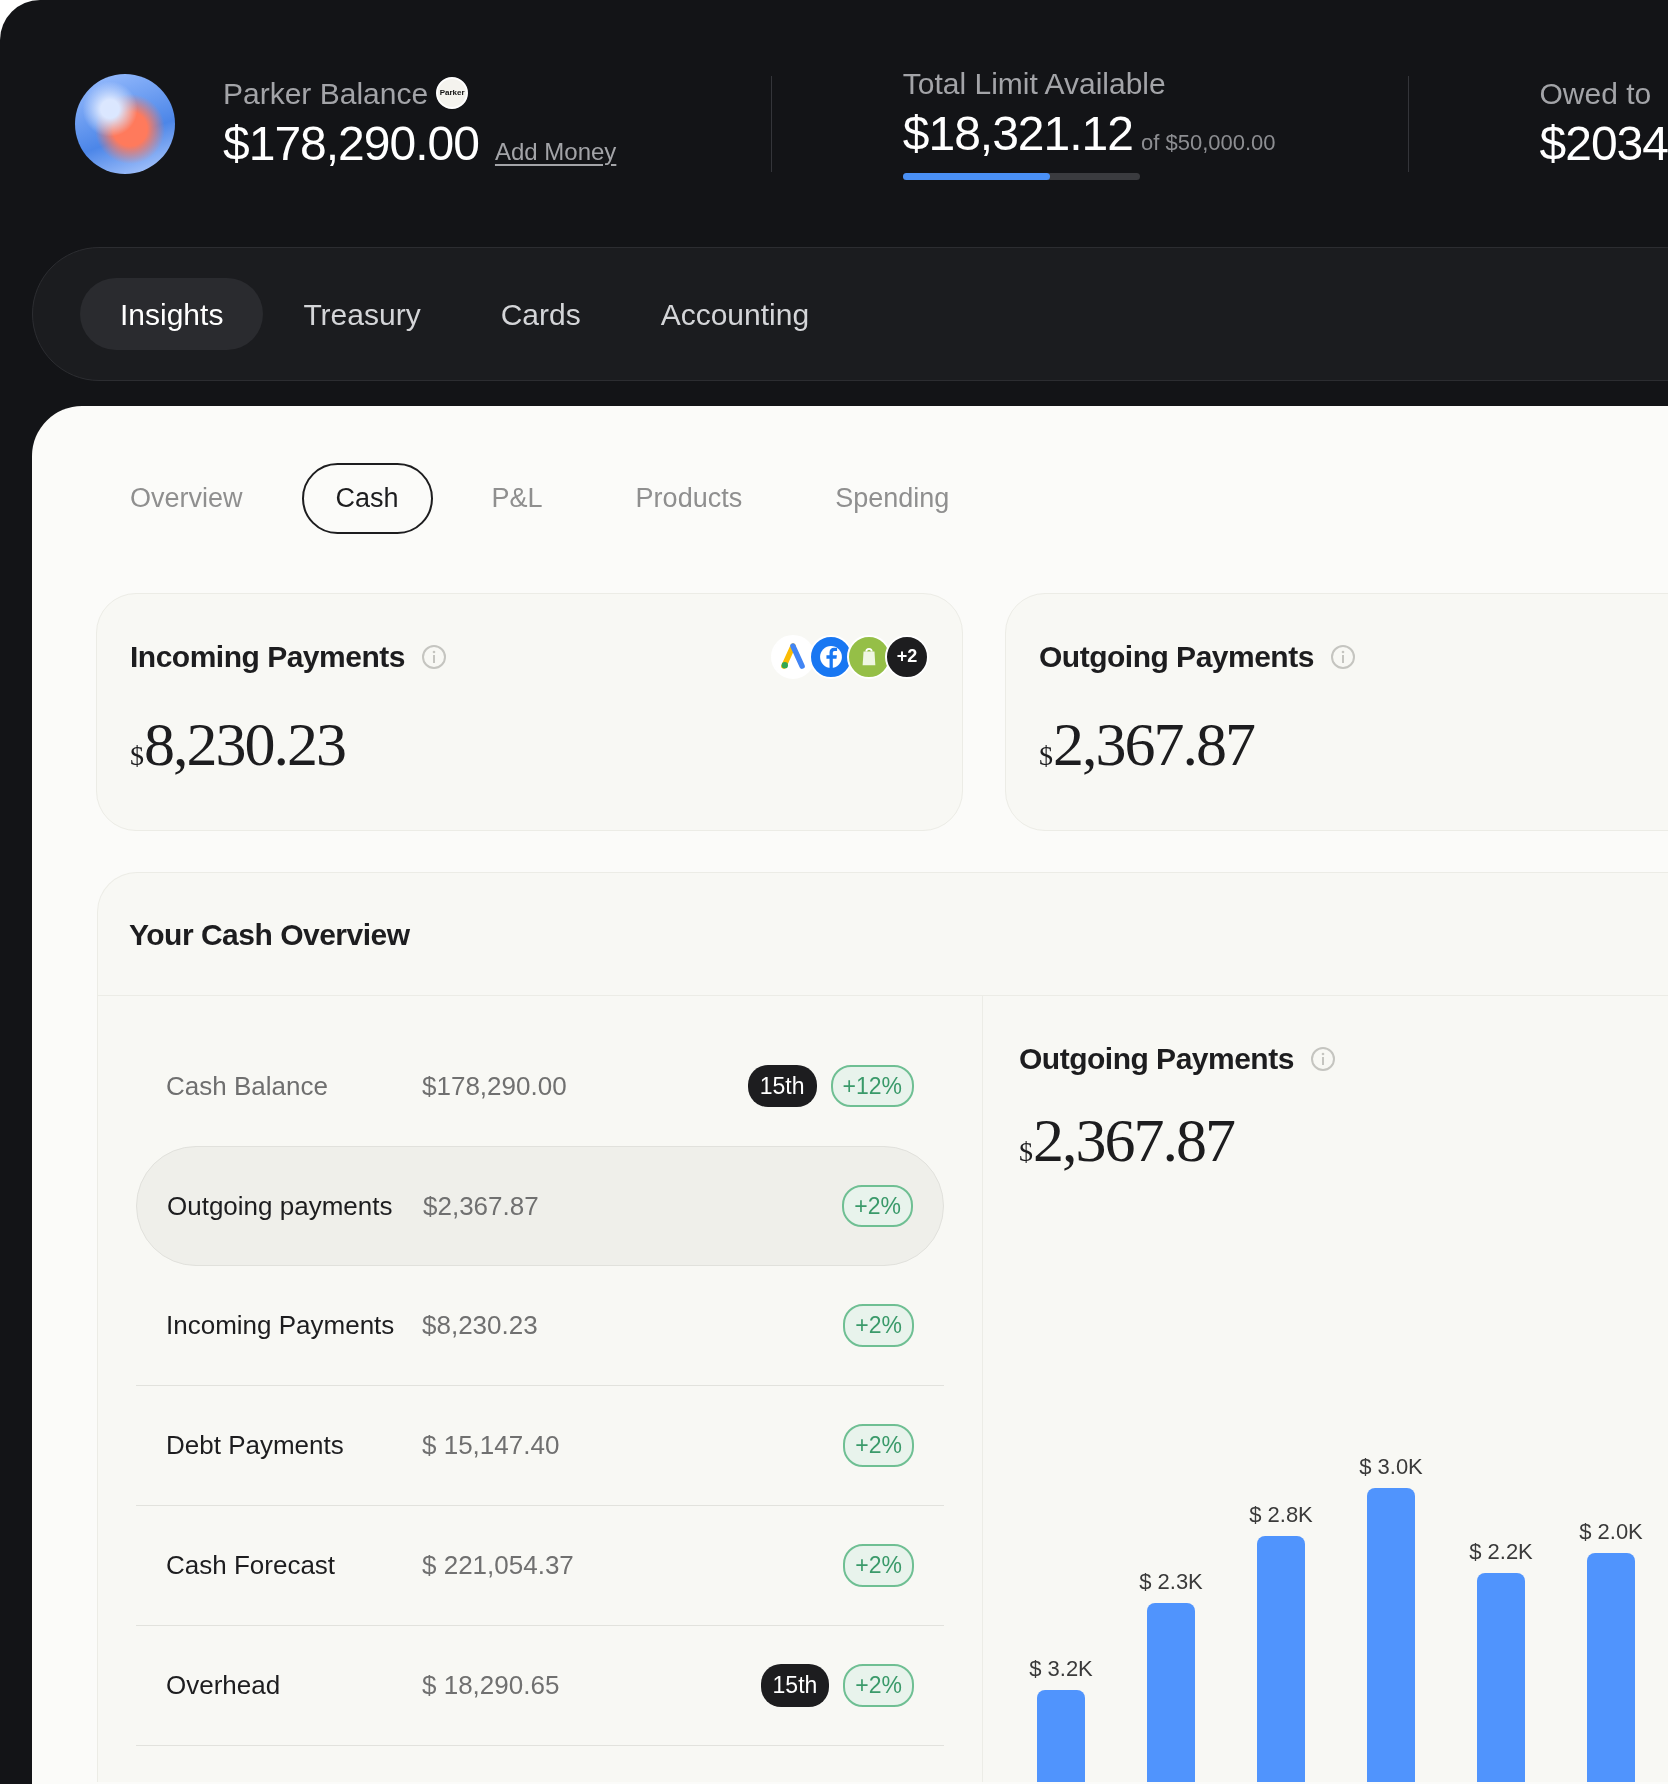  Describe the element at coordinates (280, 1206) in the screenshot. I see `row-label: Outgoing payments` at that location.